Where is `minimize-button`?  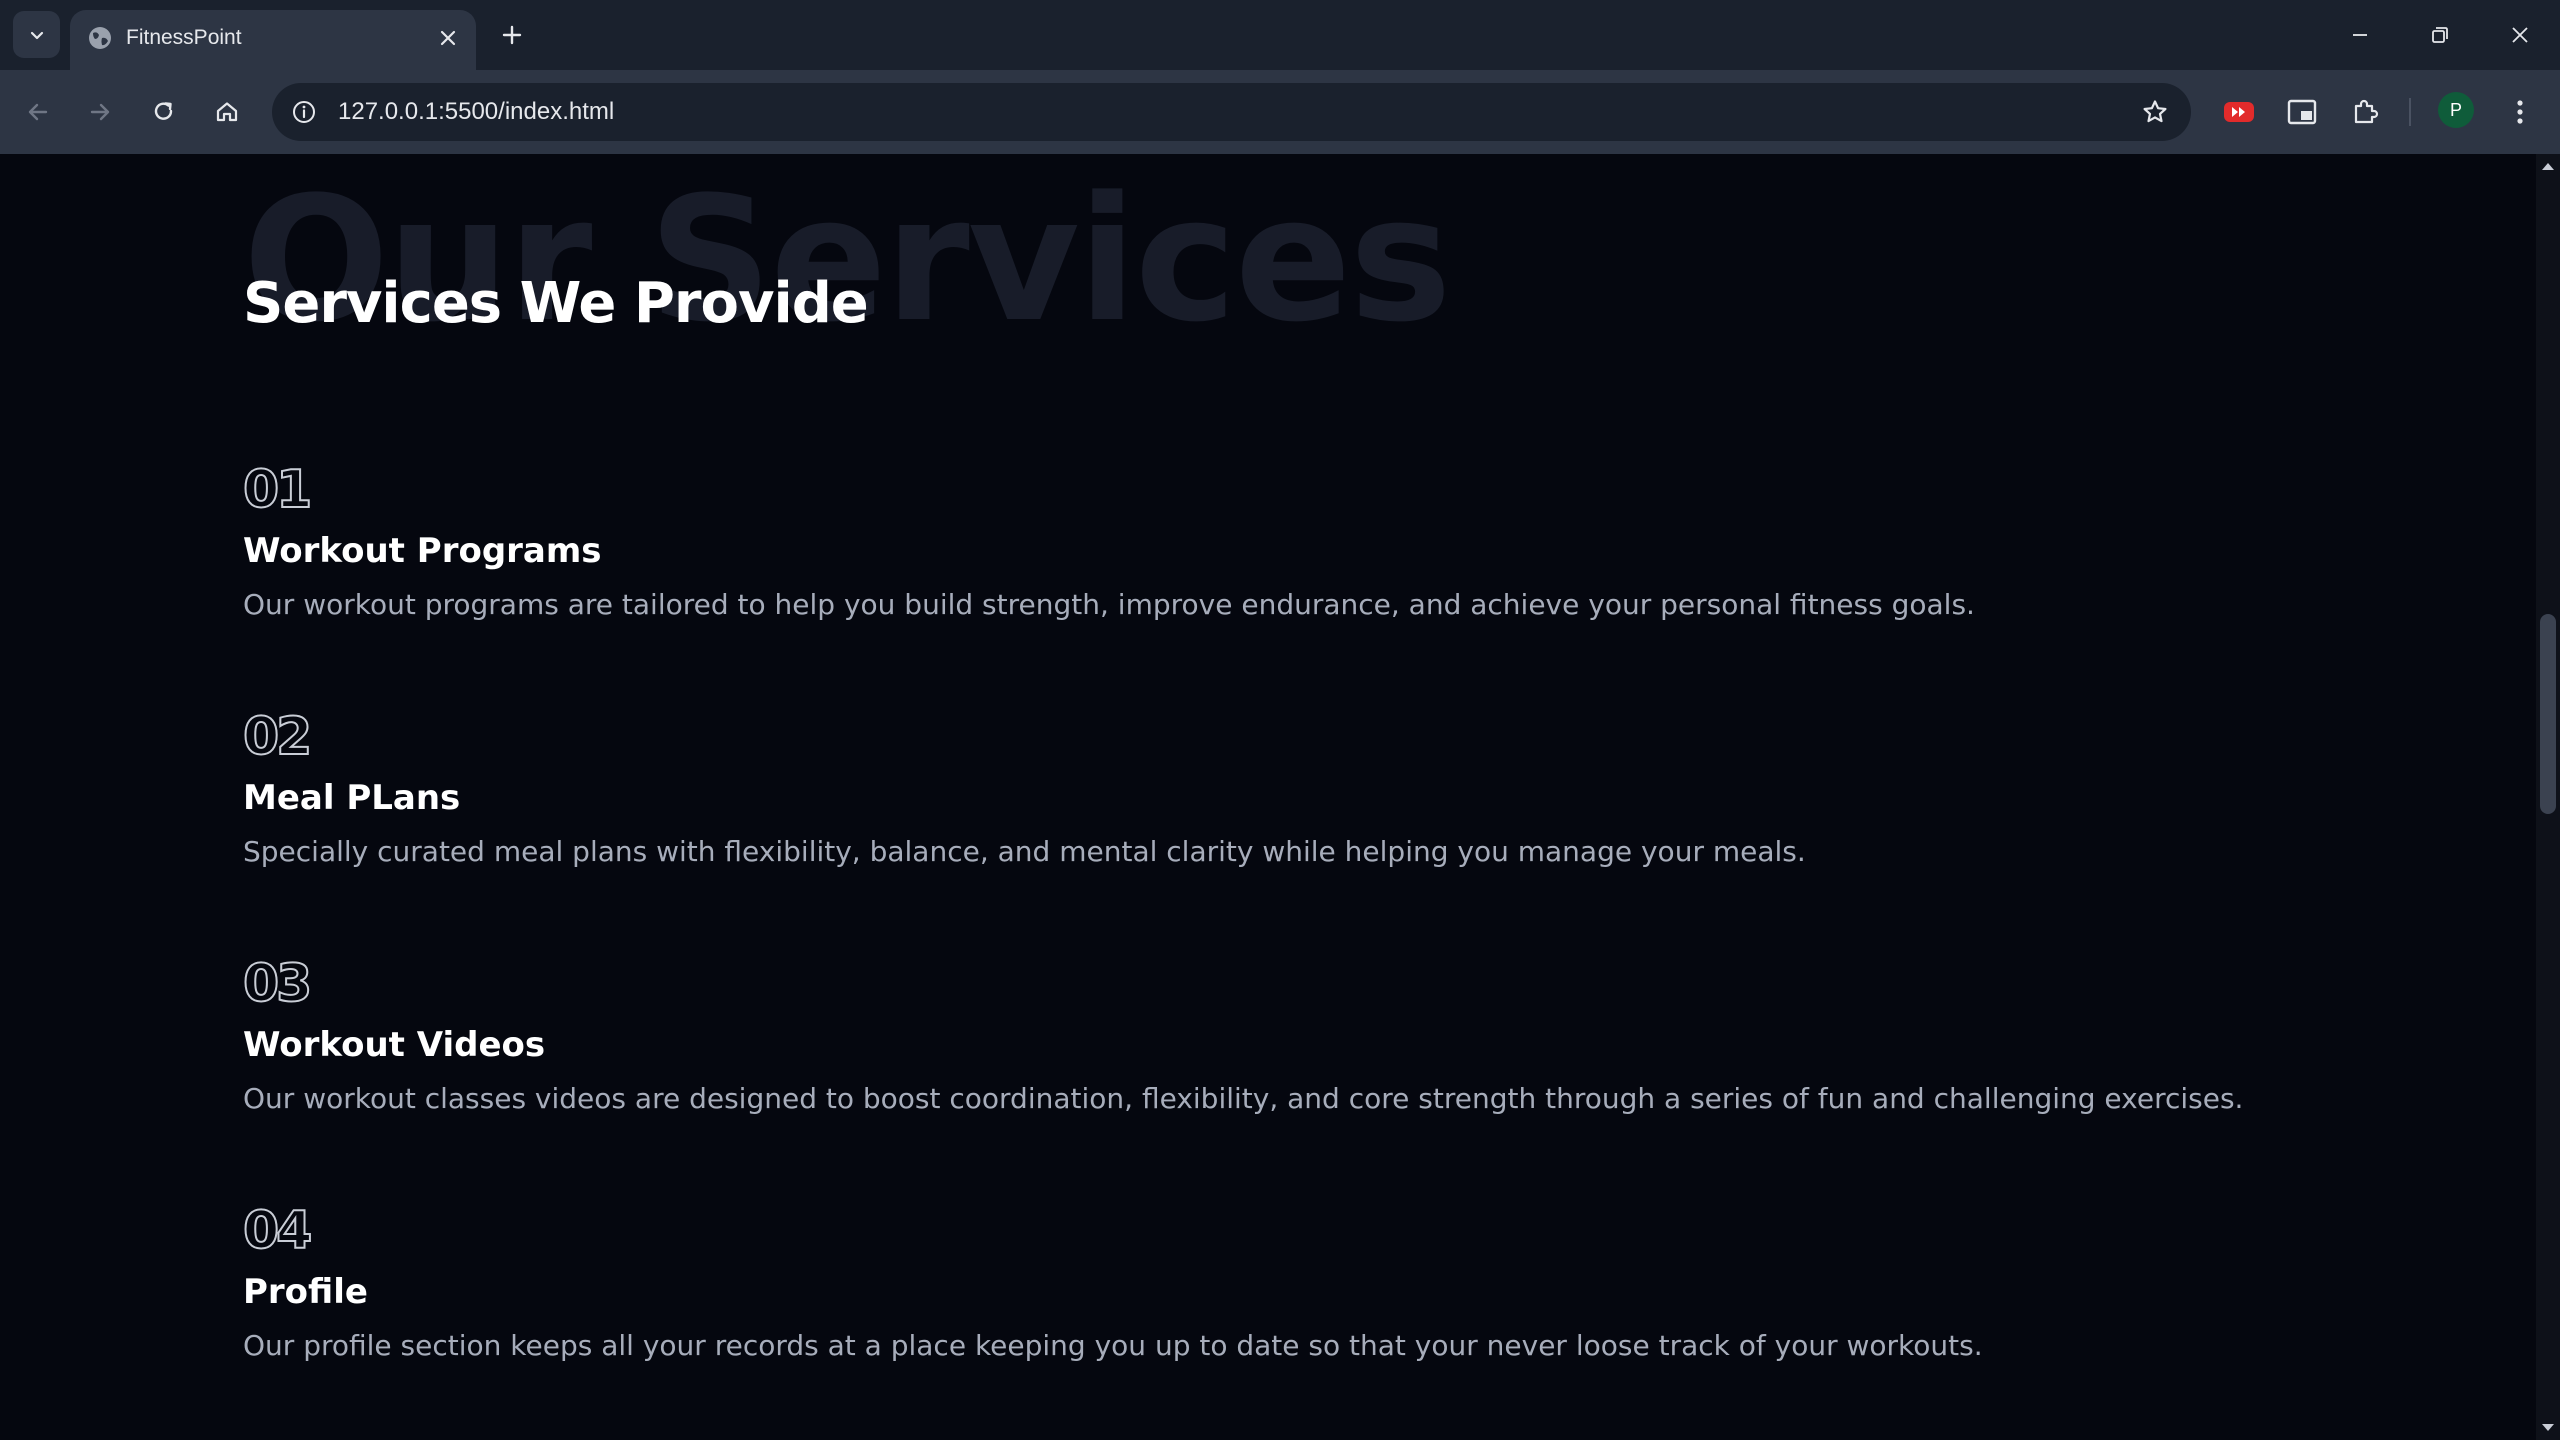
minimize-button is located at coordinates (2360, 35).